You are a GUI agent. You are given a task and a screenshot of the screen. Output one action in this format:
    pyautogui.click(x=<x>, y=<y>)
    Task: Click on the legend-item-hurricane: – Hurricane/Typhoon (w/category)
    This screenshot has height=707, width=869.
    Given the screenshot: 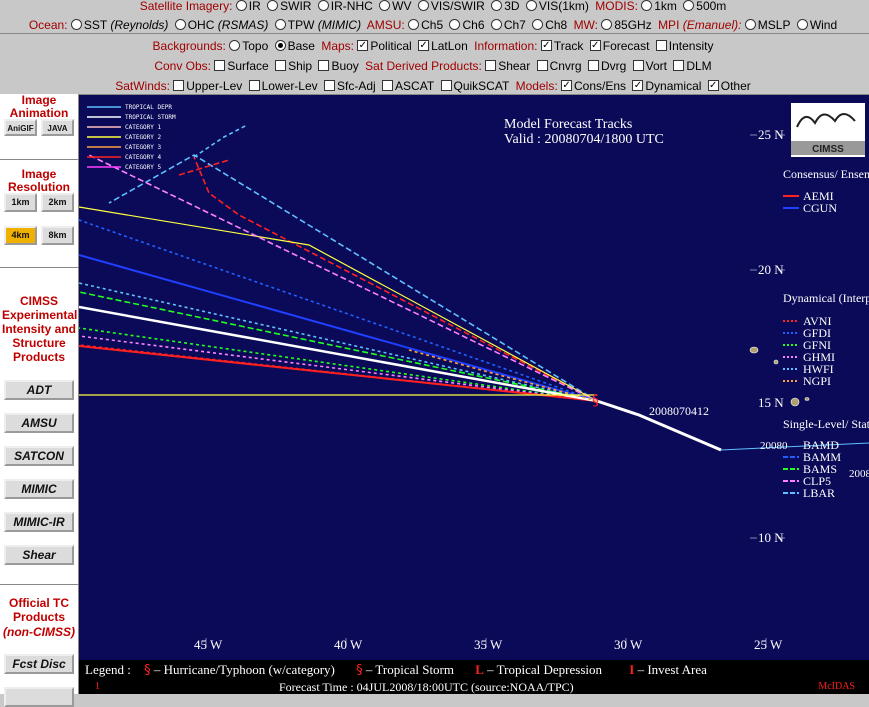 What is the action you would take?
    pyautogui.click(x=244, y=669)
    